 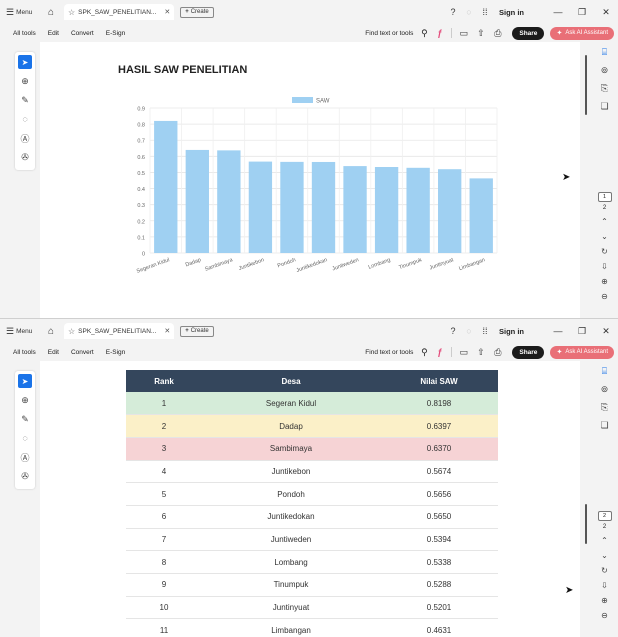 I want to click on nilai-cell: 0.6370, so click(x=439, y=449).